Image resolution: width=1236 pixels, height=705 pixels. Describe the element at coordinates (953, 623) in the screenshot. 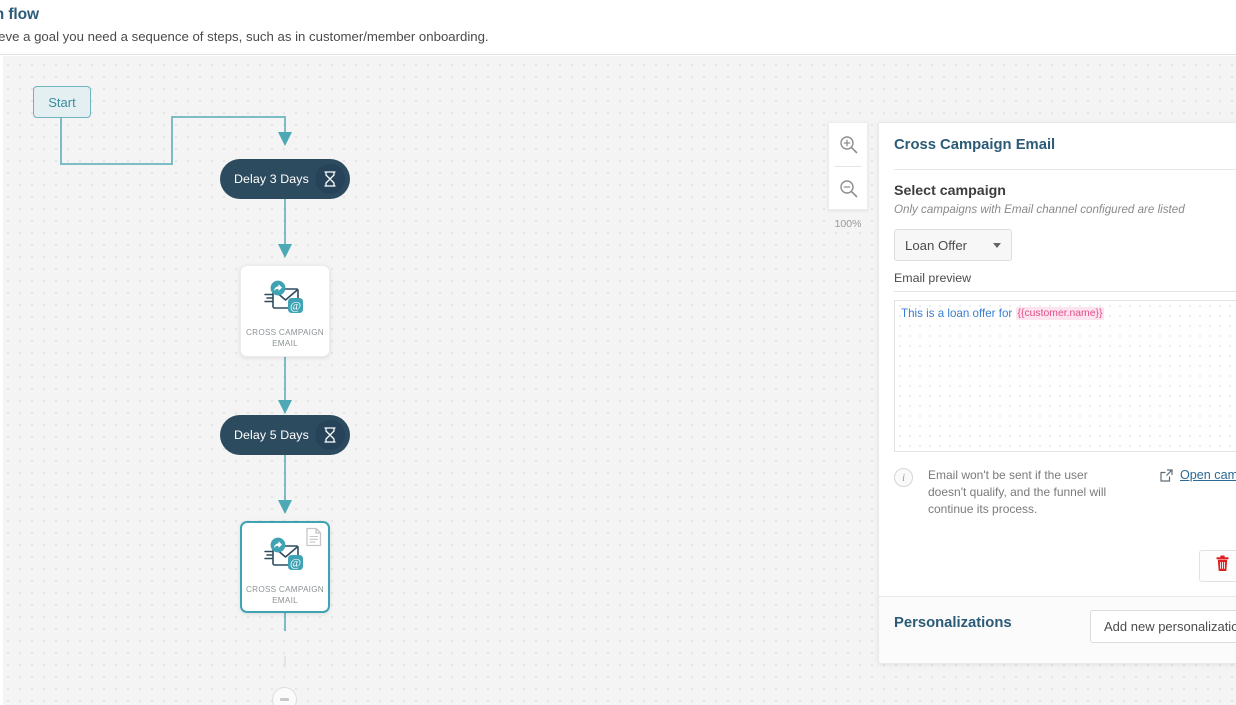

I see `personalizations-title: Personalizations` at that location.